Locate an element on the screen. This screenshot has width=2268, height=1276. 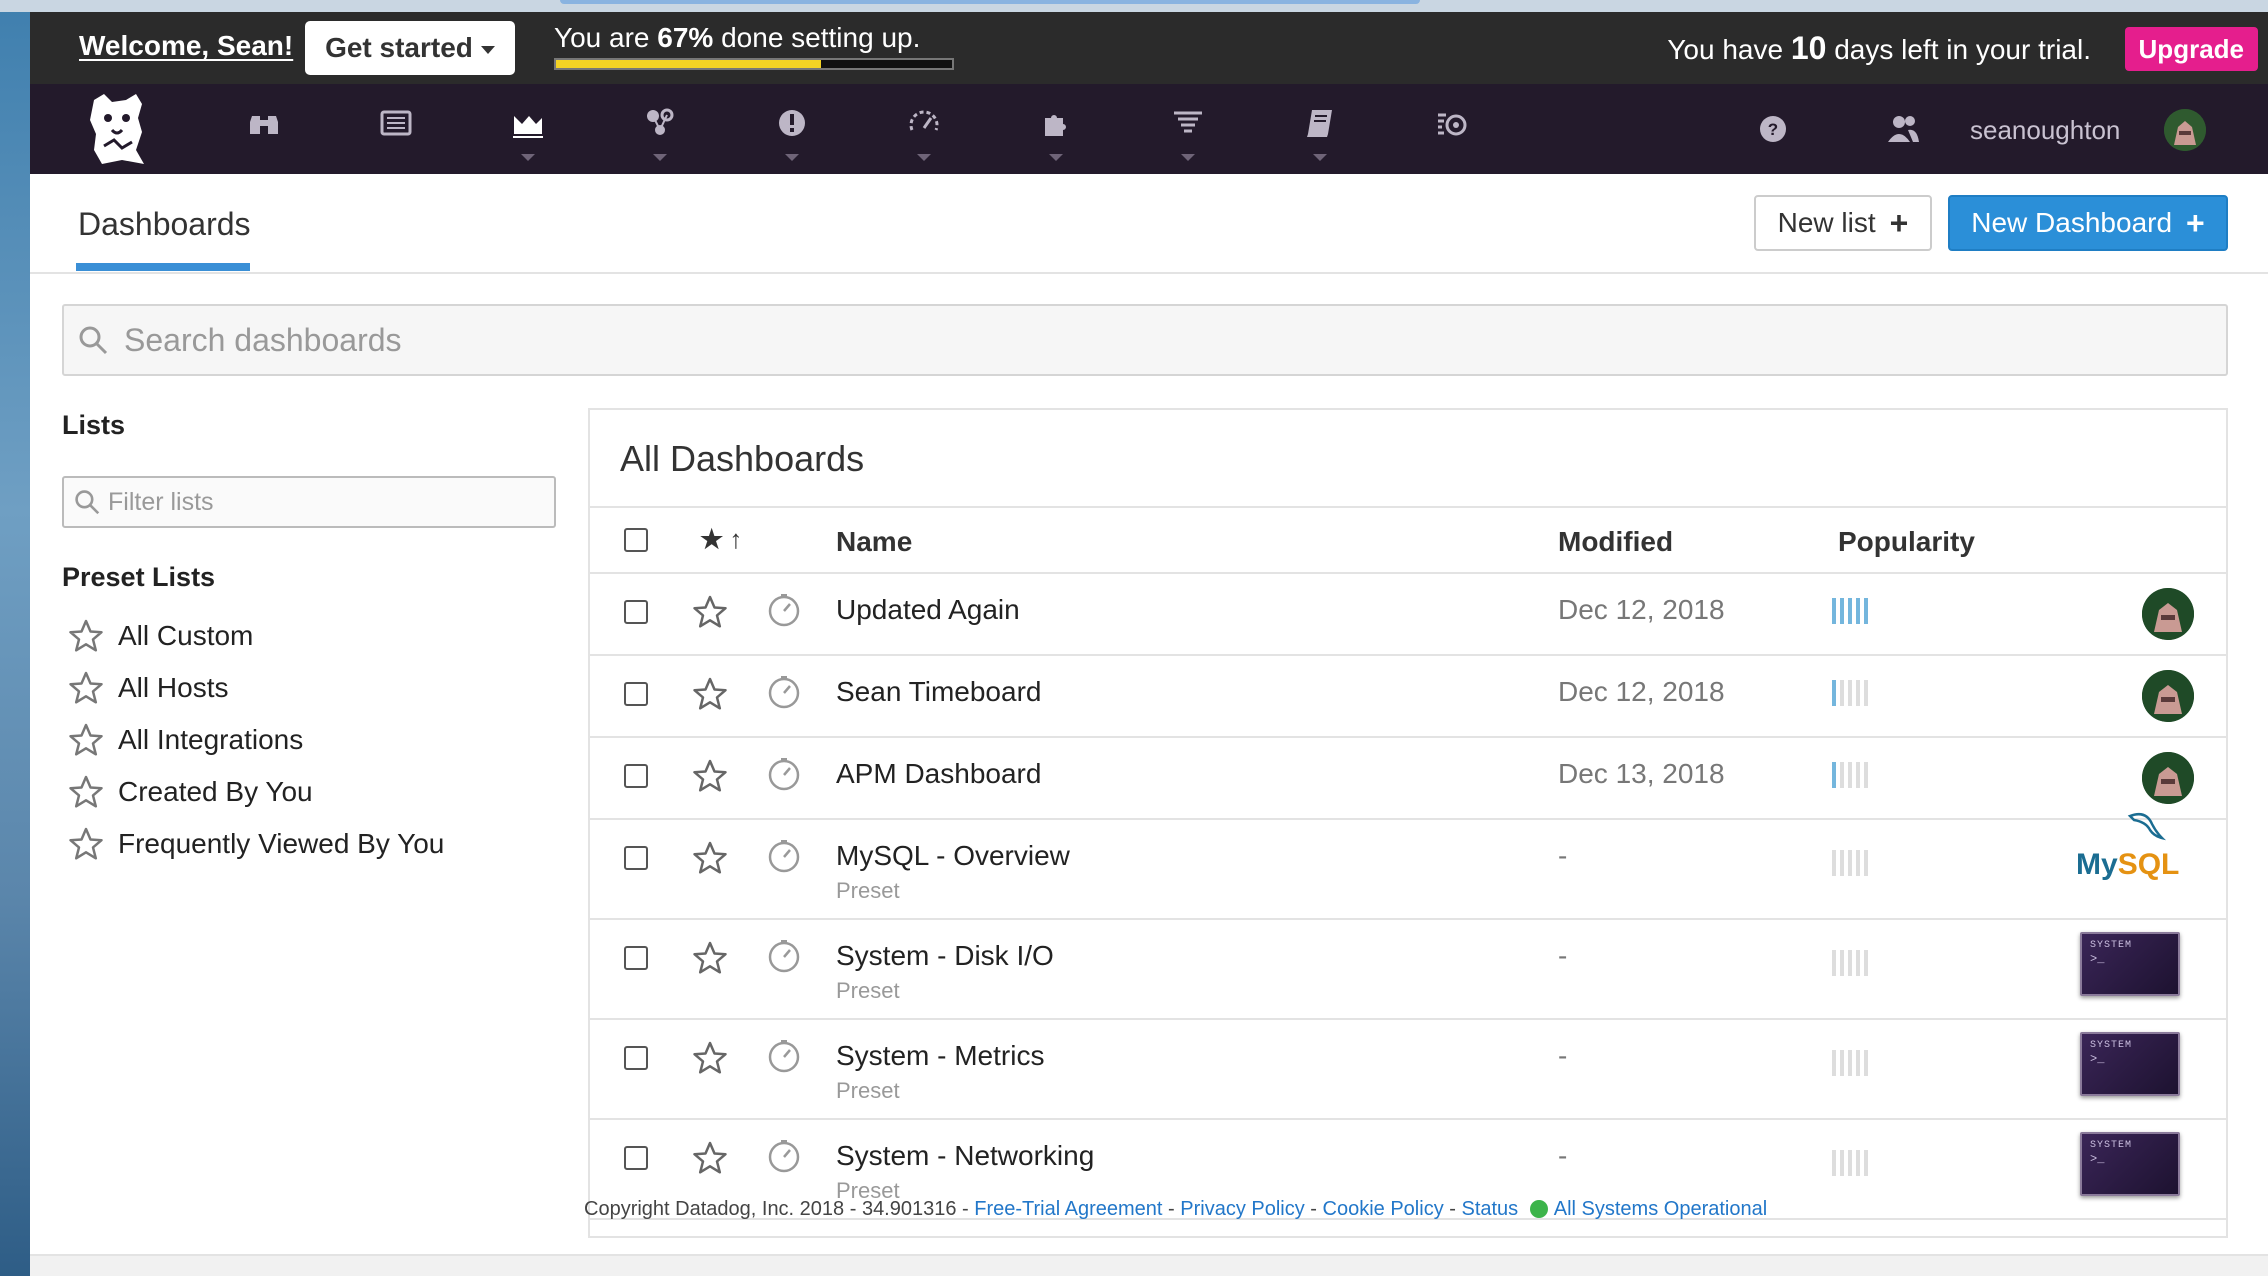
col-name-header: Name is located at coordinates (874, 542).